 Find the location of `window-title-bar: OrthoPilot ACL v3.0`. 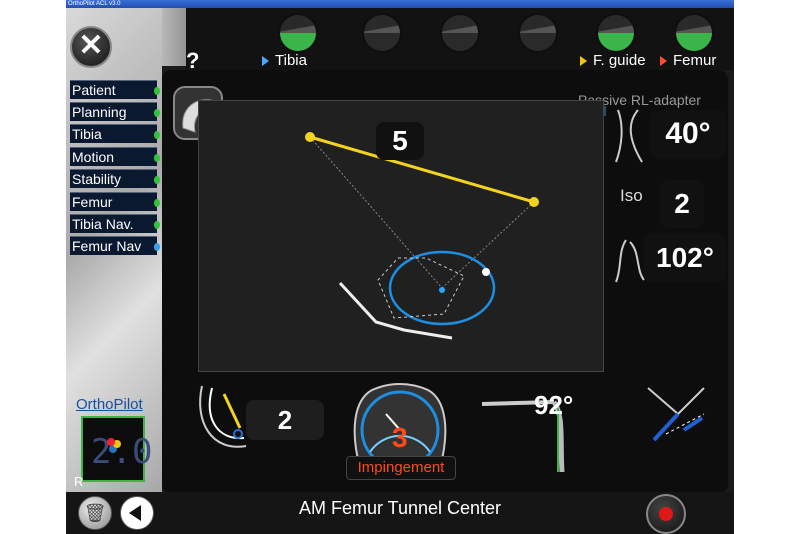

window-title-bar: OrthoPilot ACL v3.0 is located at coordinates (400, 4).